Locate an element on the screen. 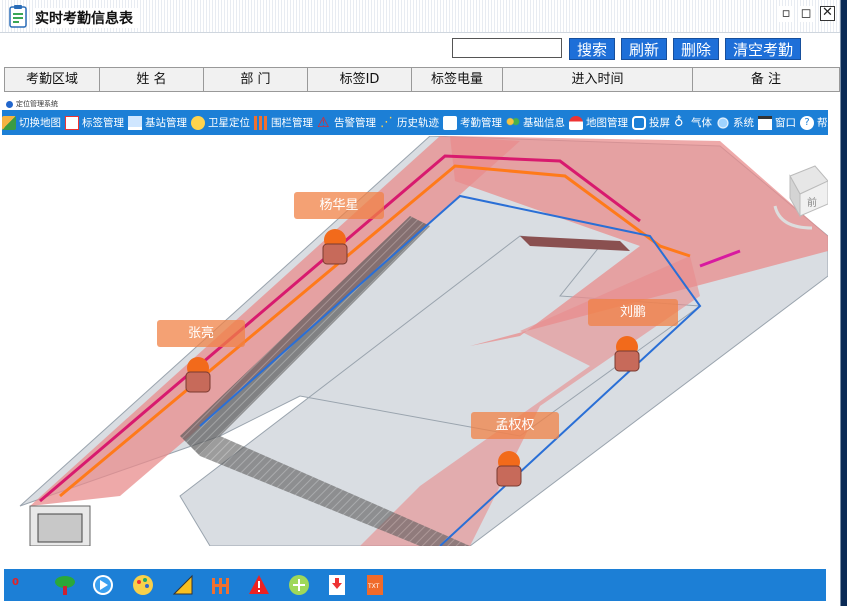  column-department: 部 门 is located at coordinates (256, 79).